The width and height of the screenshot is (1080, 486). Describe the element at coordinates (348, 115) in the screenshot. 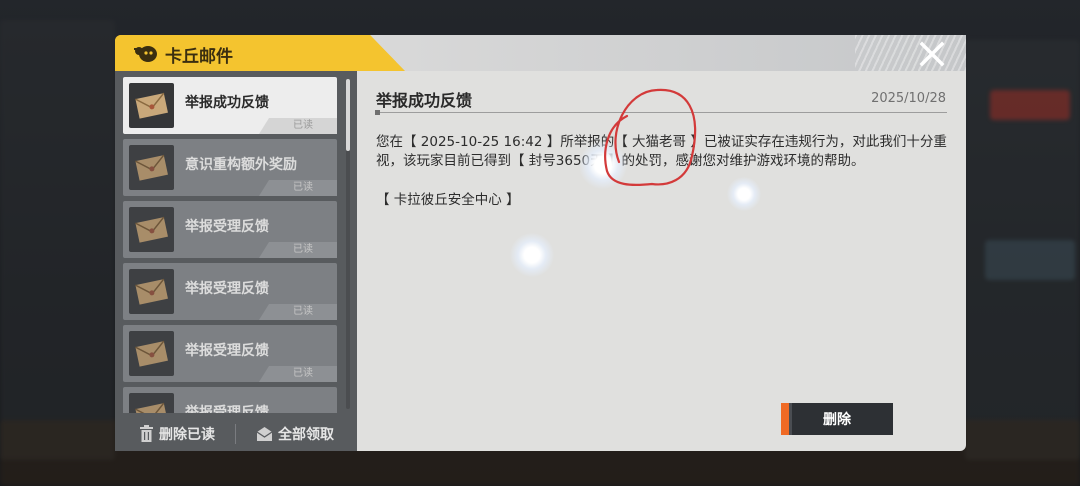

I see `list-scrollbar` at that location.